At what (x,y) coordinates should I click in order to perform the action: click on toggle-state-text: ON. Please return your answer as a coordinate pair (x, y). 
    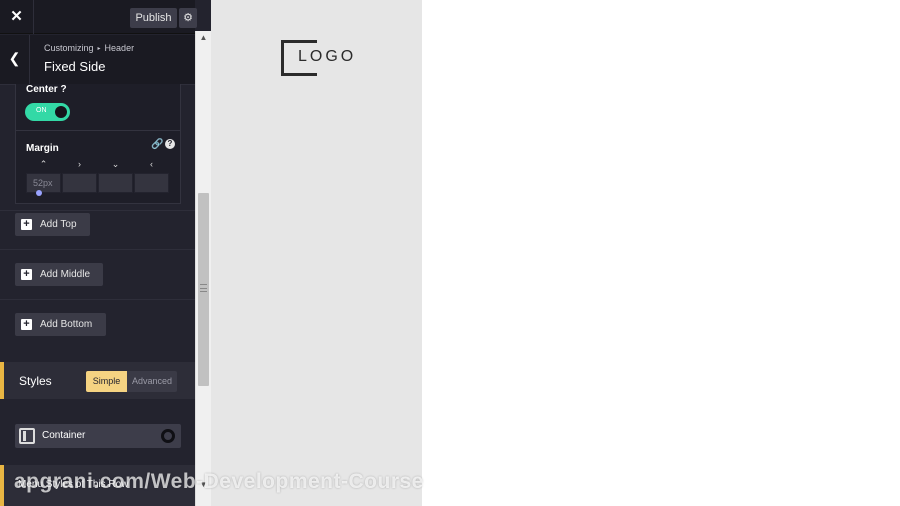
    Looking at the image, I should click on (41, 110).